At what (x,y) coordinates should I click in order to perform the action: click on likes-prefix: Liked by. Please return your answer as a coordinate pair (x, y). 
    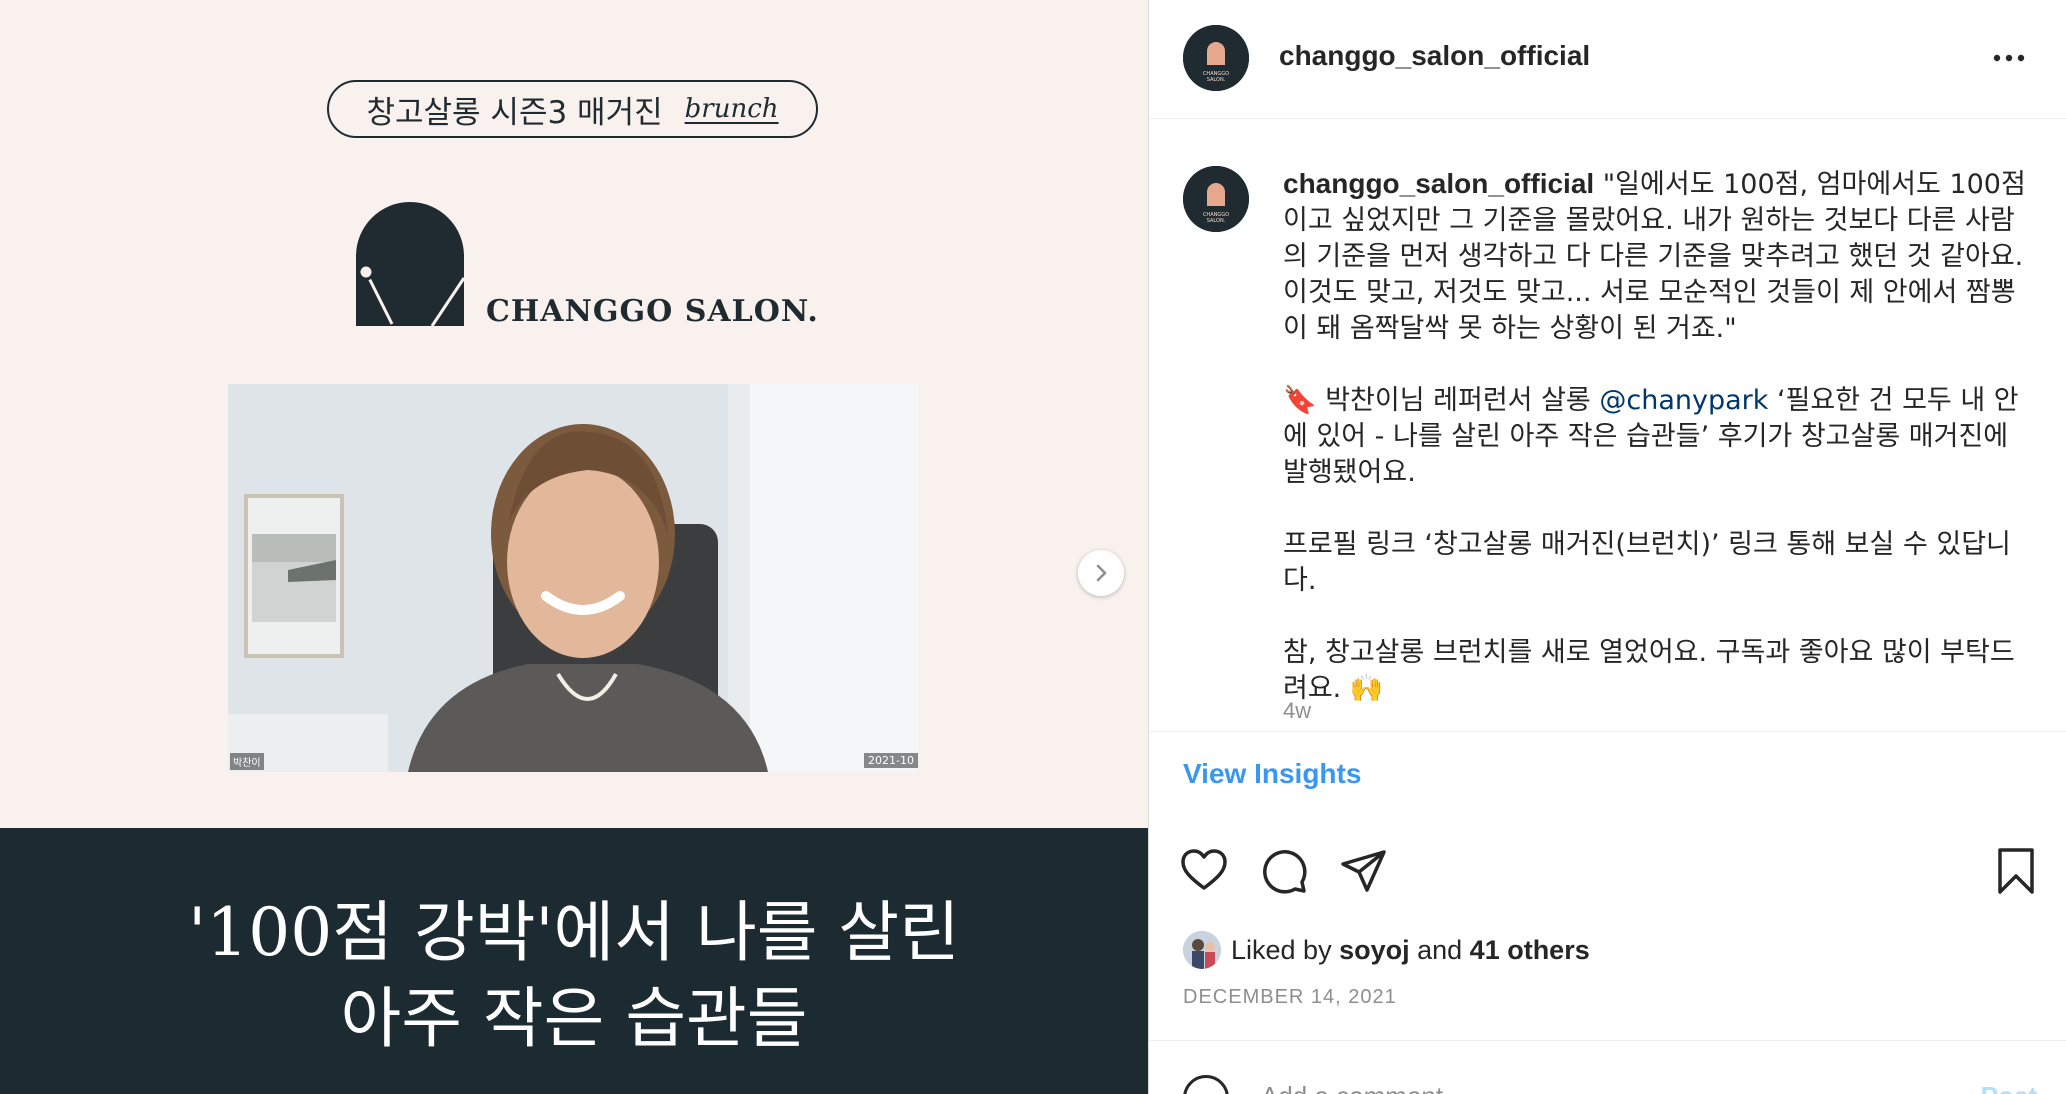
    Looking at the image, I should click on (1285, 949).